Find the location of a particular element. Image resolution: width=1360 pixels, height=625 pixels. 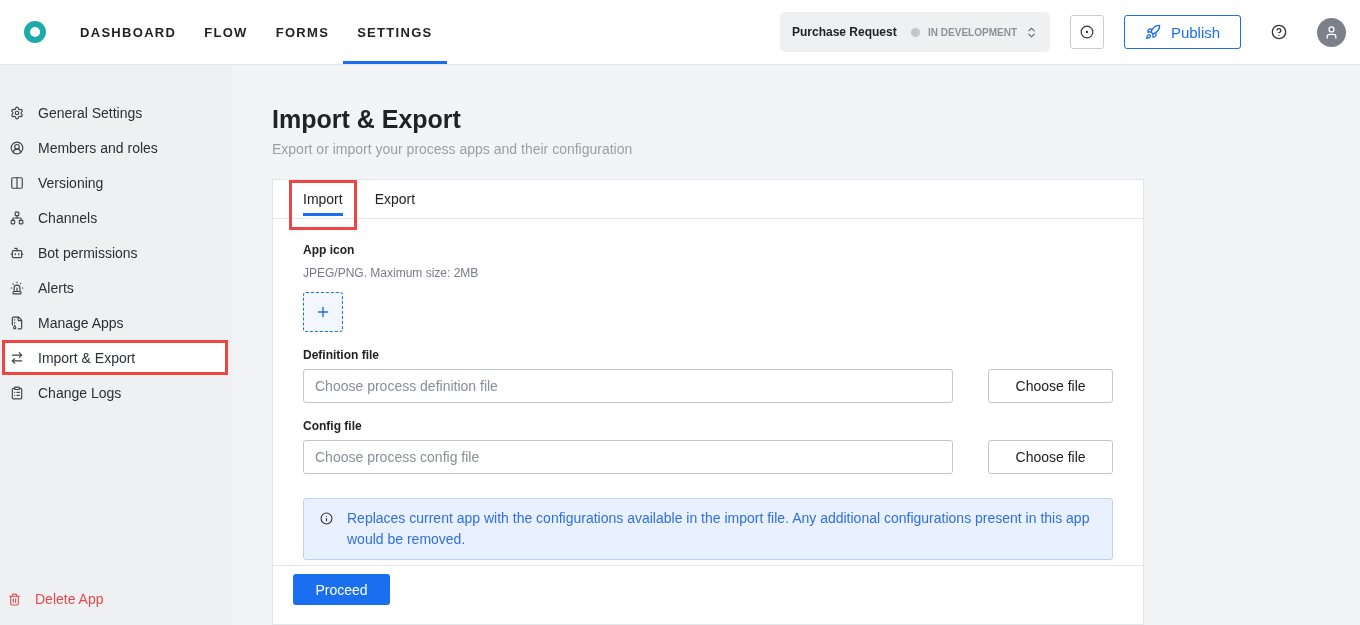

sidebar-item: Alerts is located at coordinates (115, 287).